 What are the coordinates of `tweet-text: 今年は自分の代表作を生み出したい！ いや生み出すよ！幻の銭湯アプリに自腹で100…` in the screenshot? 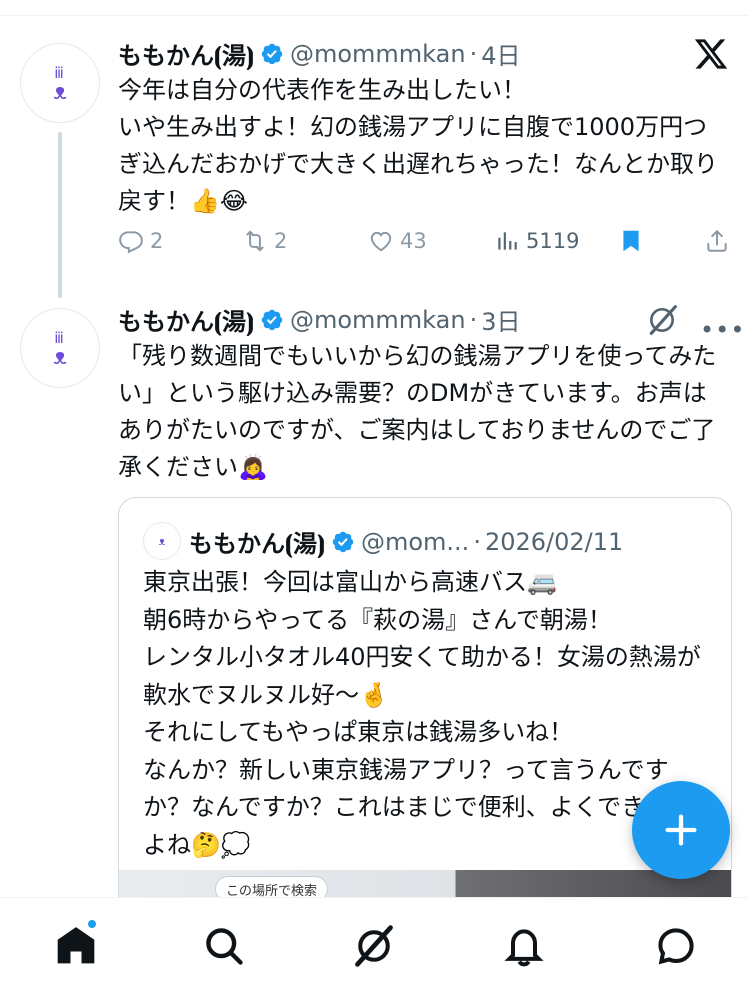 It's located at (418, 145).